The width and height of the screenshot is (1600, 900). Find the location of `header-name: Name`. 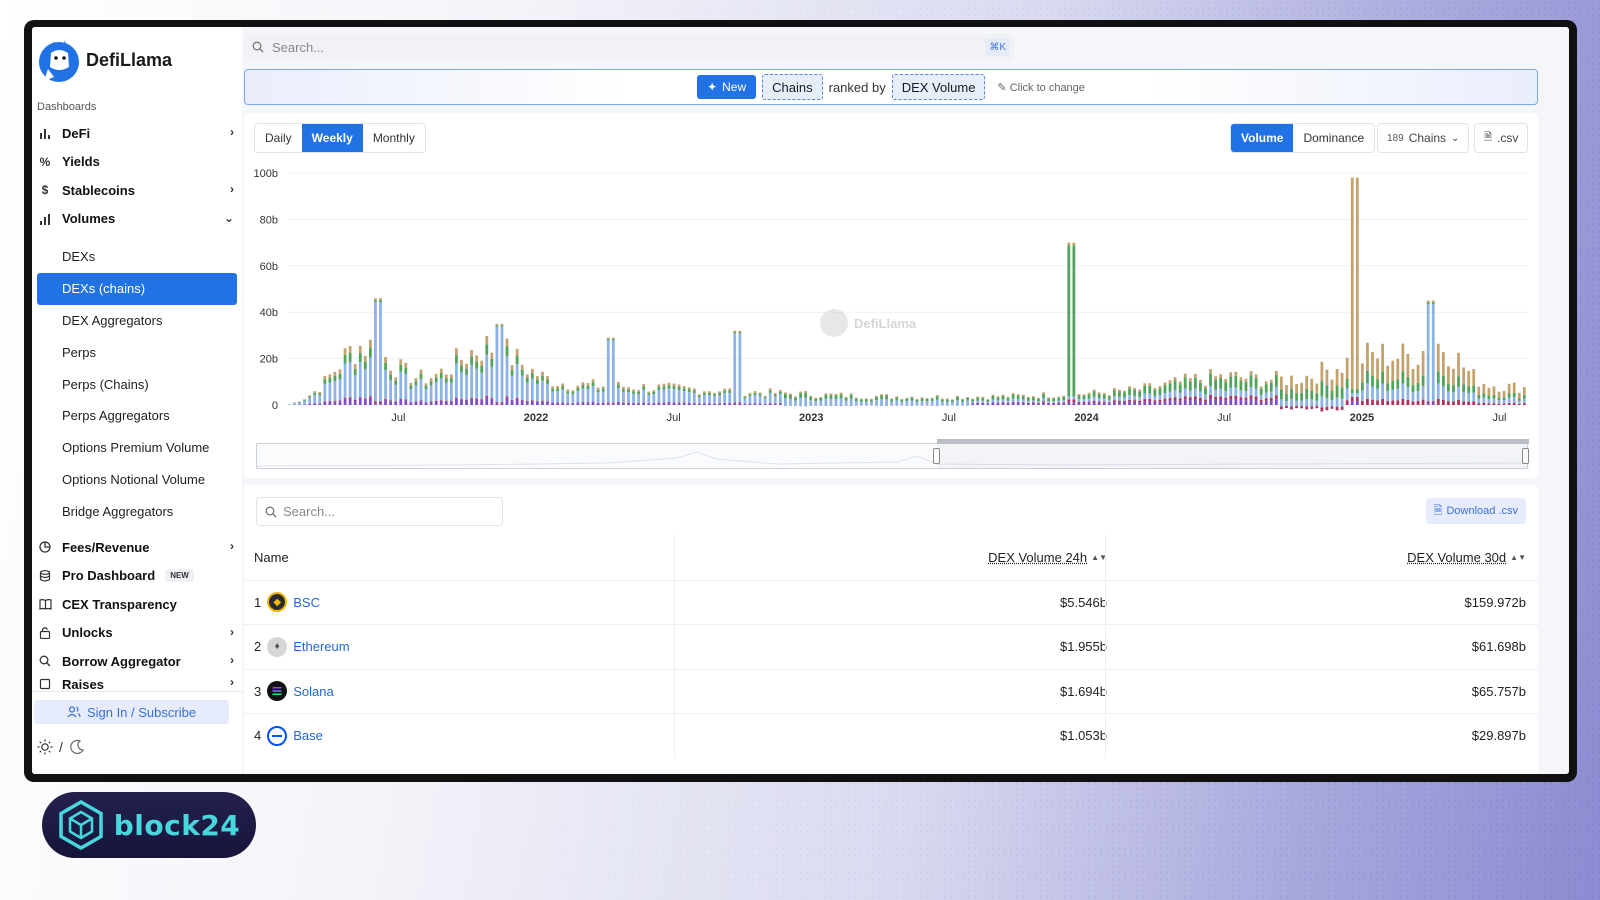

header-name: Name is located at coordinates (271, 557).